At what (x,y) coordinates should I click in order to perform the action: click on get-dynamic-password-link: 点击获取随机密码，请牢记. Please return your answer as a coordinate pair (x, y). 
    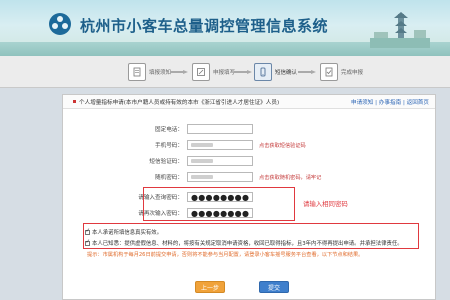
    Looking at the image, I should click on (290, 177).